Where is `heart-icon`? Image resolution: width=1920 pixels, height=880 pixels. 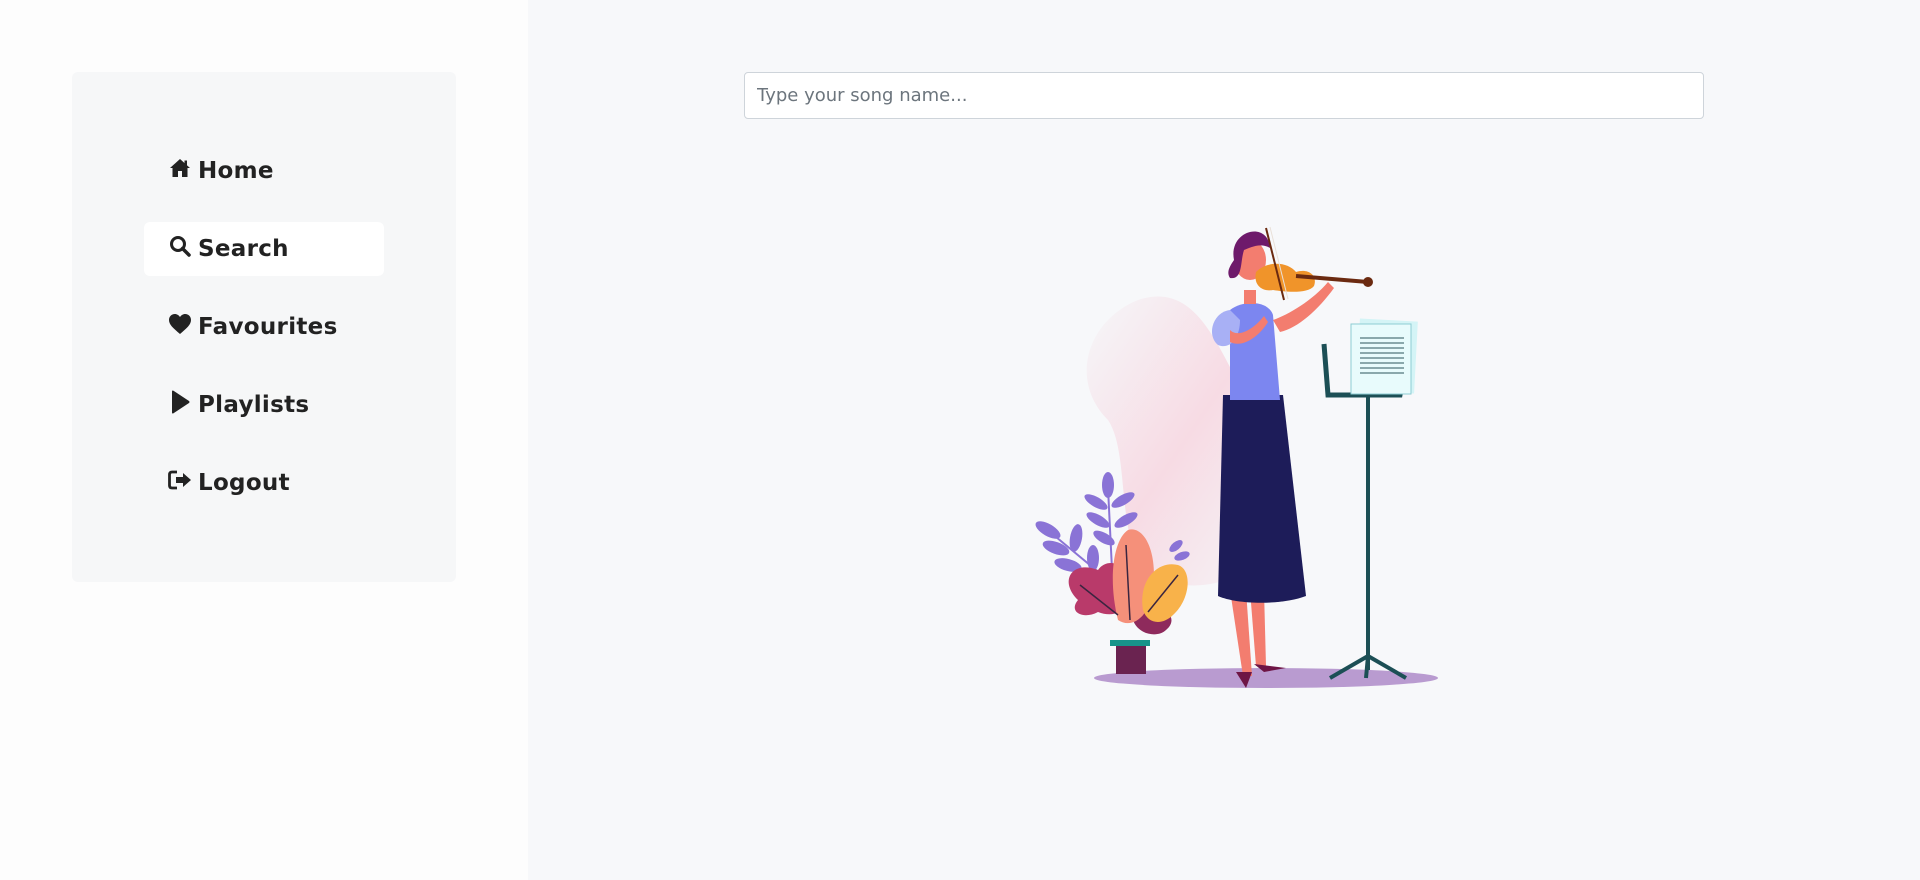
heart-icon is located at coordinates (180, 324).